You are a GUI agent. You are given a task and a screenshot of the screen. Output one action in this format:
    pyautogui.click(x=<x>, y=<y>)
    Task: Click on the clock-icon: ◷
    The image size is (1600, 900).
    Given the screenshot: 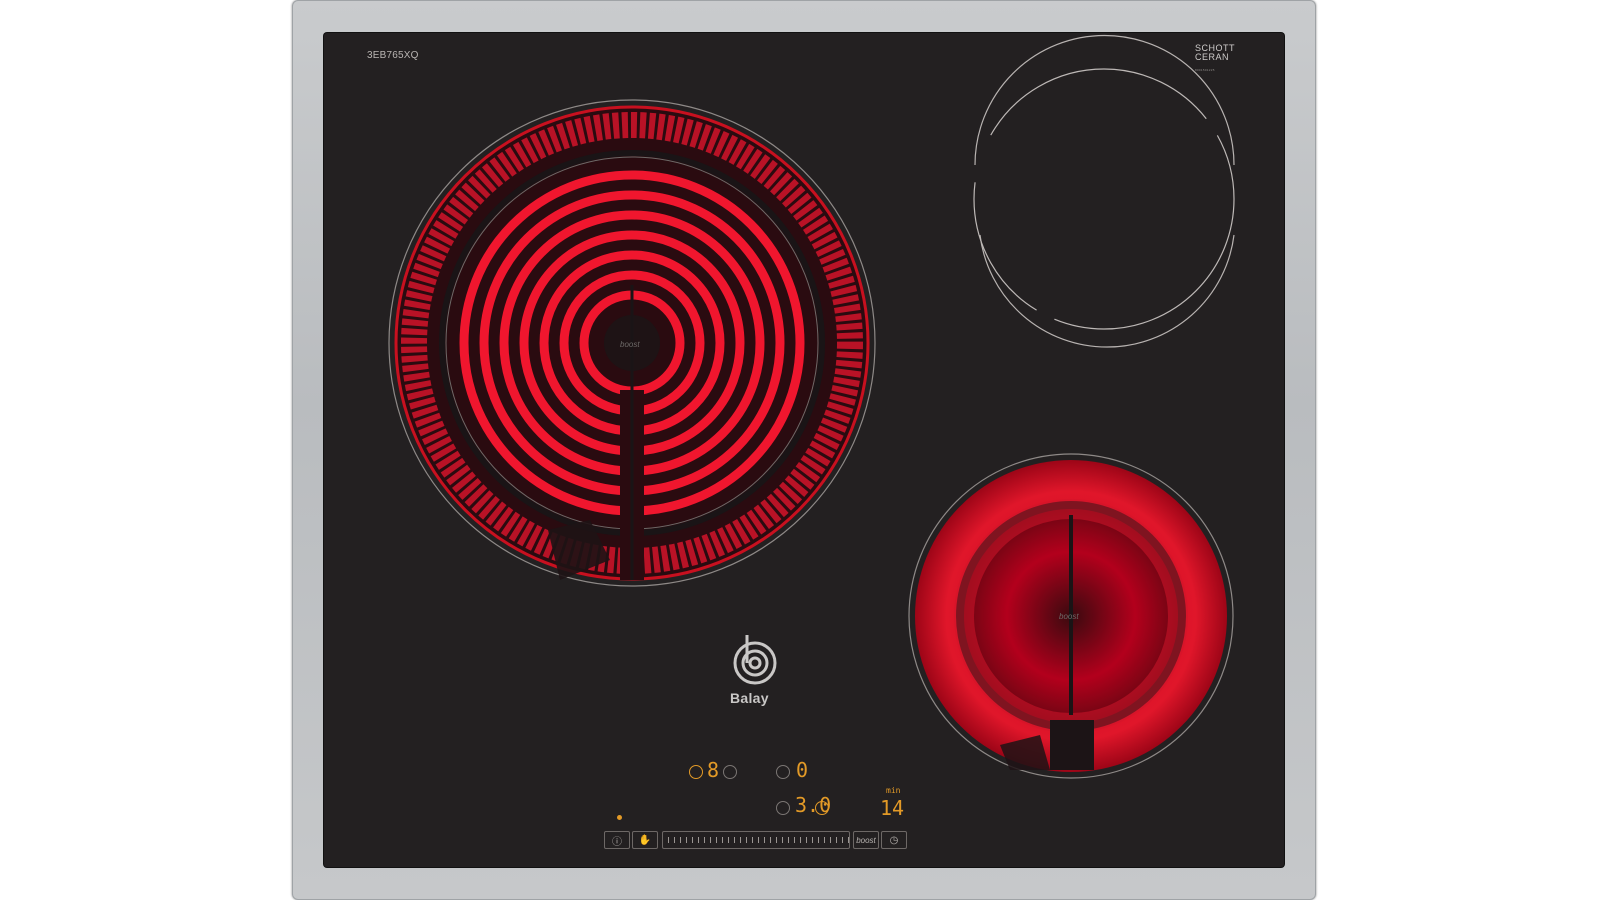 What is the action you would take?
    pyautogui.click(x=894, y=840)
    